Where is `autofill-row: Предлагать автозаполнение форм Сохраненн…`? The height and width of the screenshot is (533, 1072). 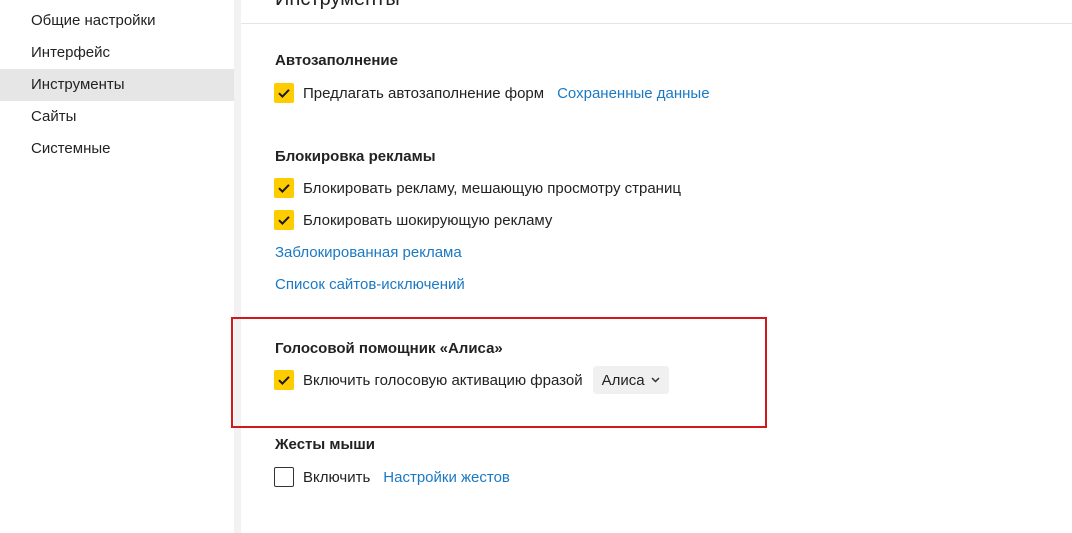
autofill-row: Предлагать автозаполнение форм Сохраненн… is located at coordinates (492, 93).